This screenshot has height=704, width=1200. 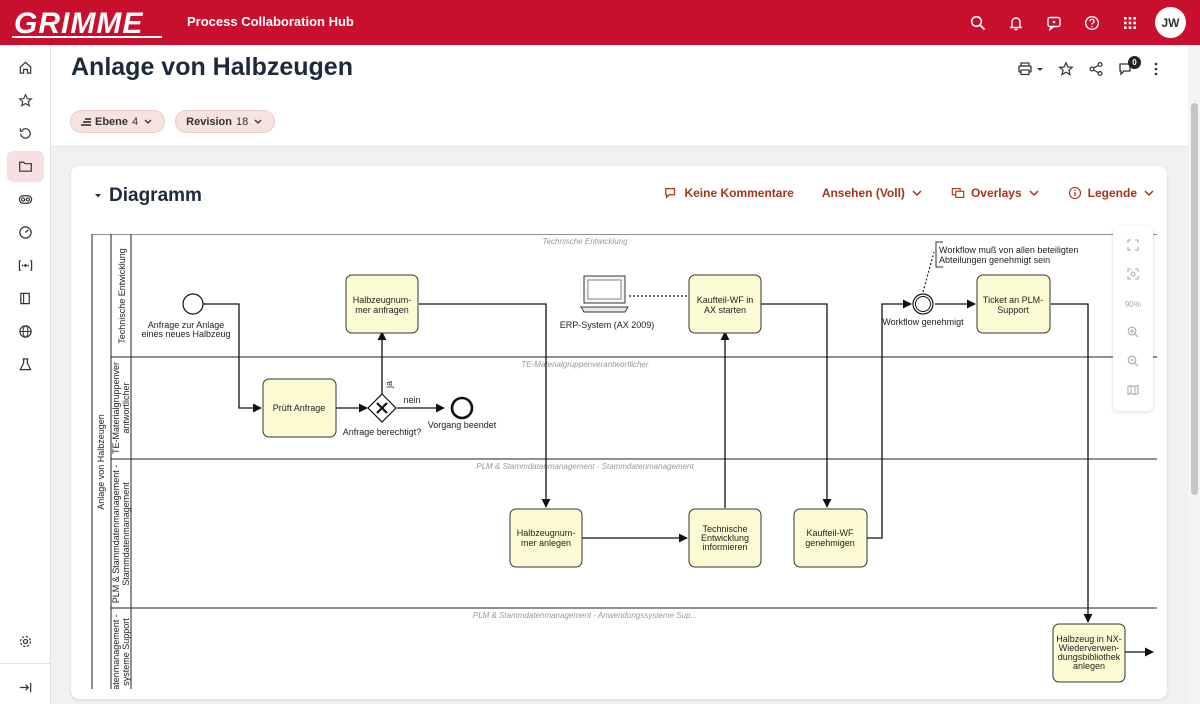 I want to click on revision-chip: Revision 18, so click(x=225, y=121).